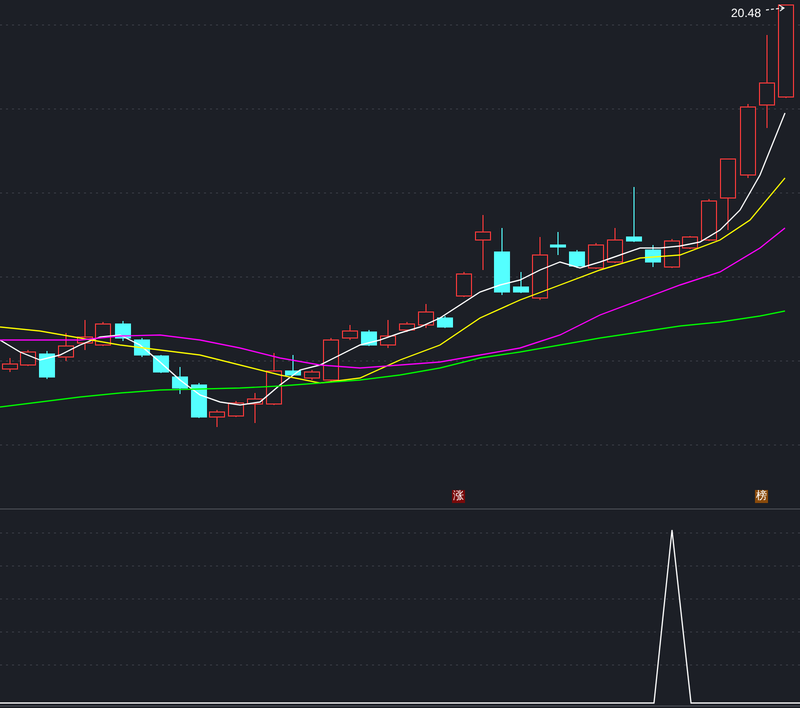  I want to click on signal-marker: 涨, so click(458, 496).